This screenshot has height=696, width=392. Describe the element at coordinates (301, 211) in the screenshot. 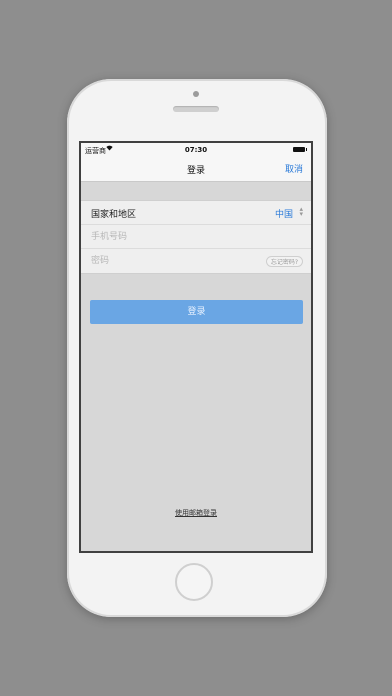

I see `chevron-updown-icon: ▴ ▾` at that location.